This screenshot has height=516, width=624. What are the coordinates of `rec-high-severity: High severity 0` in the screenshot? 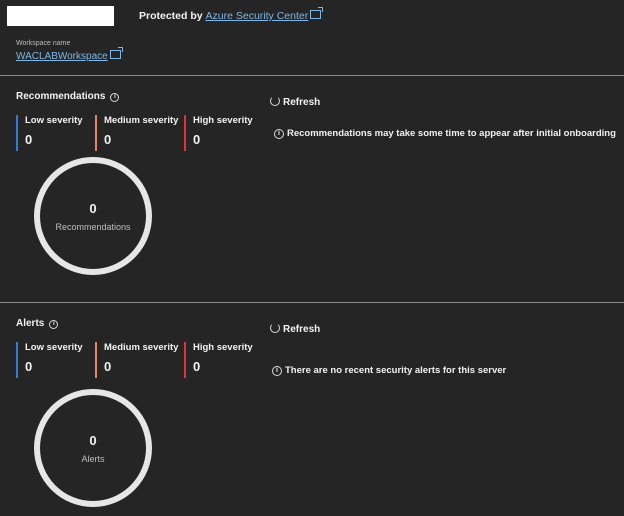 It's located at (218, 133).